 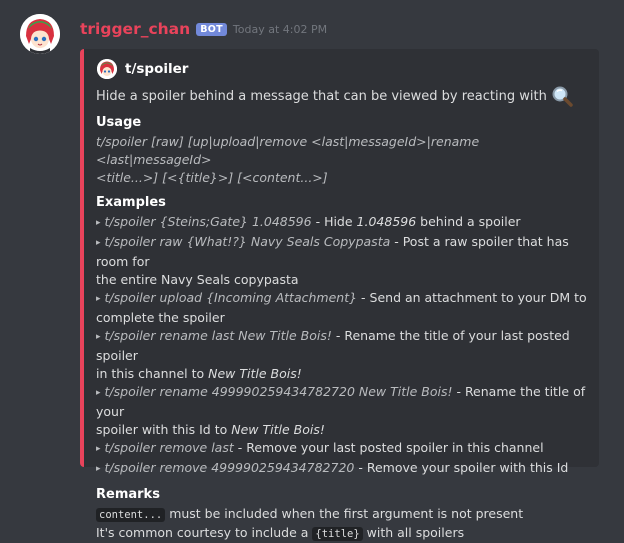 I want to click on example-description: Remove your spoiler with this Id, so click(x=467, y=467).